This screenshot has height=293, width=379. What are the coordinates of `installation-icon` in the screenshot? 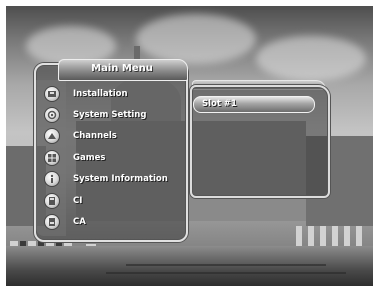 It's located at (52, 94).